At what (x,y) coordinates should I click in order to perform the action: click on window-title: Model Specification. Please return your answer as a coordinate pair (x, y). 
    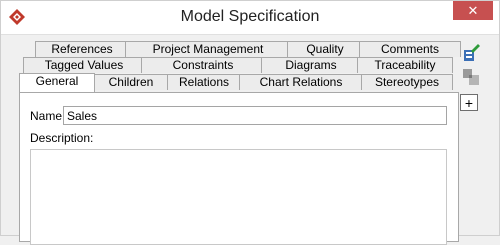
    Looking at the image, I should click on (250, 16).